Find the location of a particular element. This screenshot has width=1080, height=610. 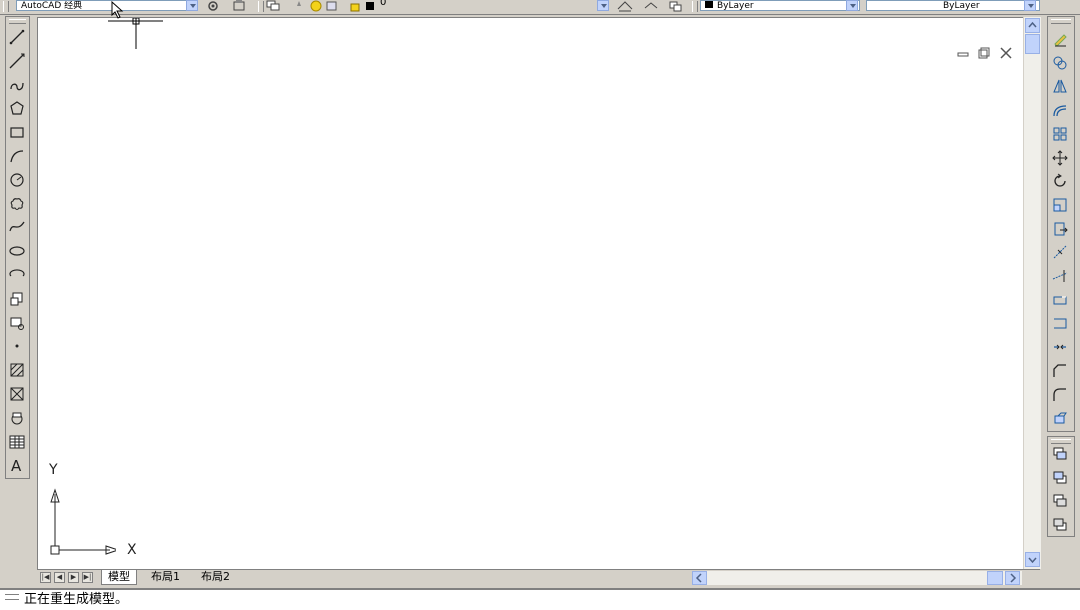

command-line: 正在重生成模型。 is located at coordinates (540, 599).